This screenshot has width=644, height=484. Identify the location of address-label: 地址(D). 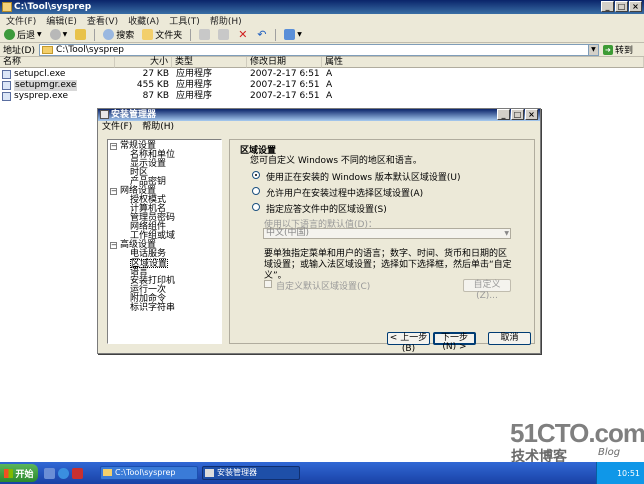
(19, 51).